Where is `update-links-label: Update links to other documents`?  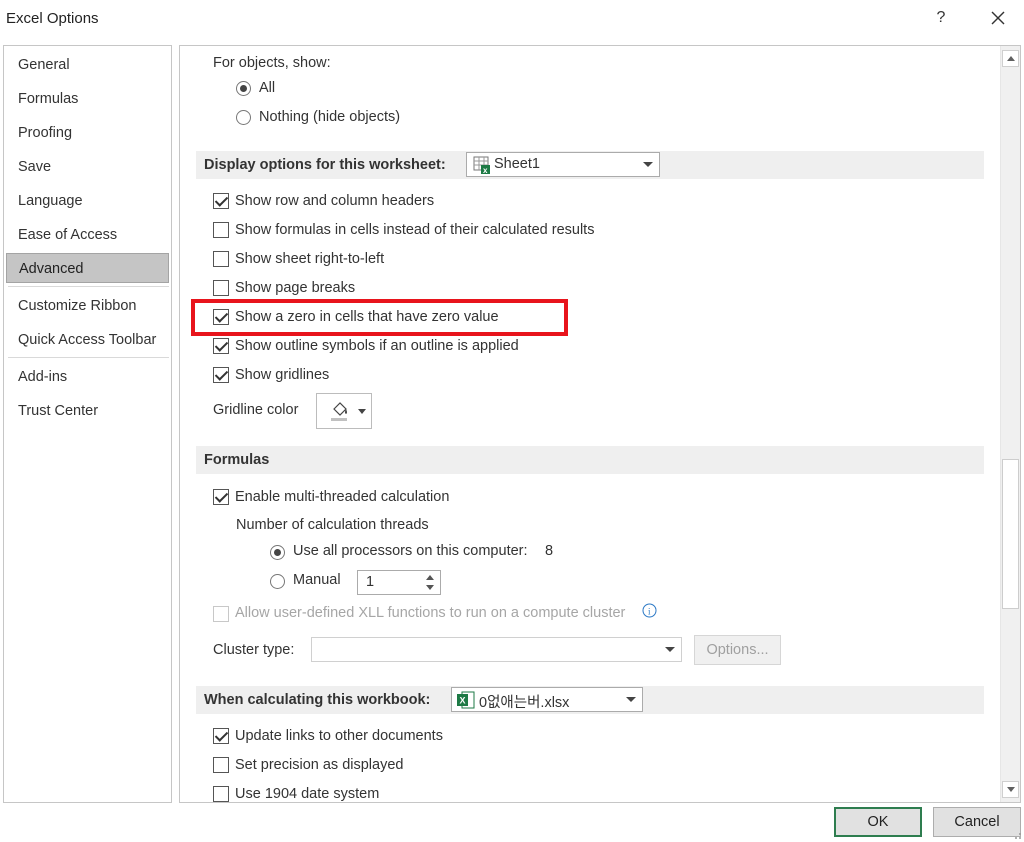
update-links-label: Update links to other documents is located at coordinates (339, 736).